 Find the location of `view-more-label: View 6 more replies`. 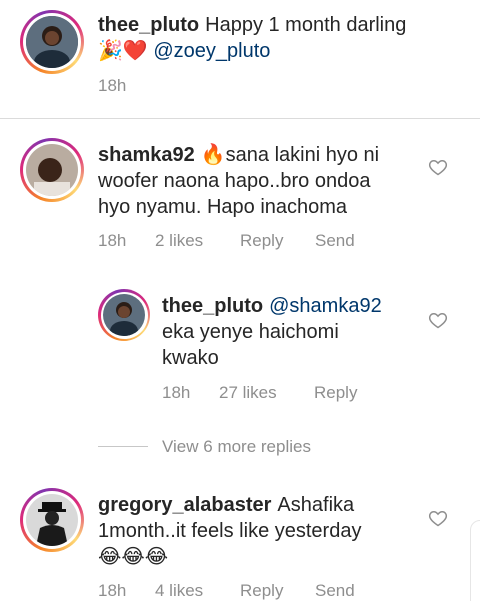

view-more-label: View 6 more replies is located at coordinates (236, 447).